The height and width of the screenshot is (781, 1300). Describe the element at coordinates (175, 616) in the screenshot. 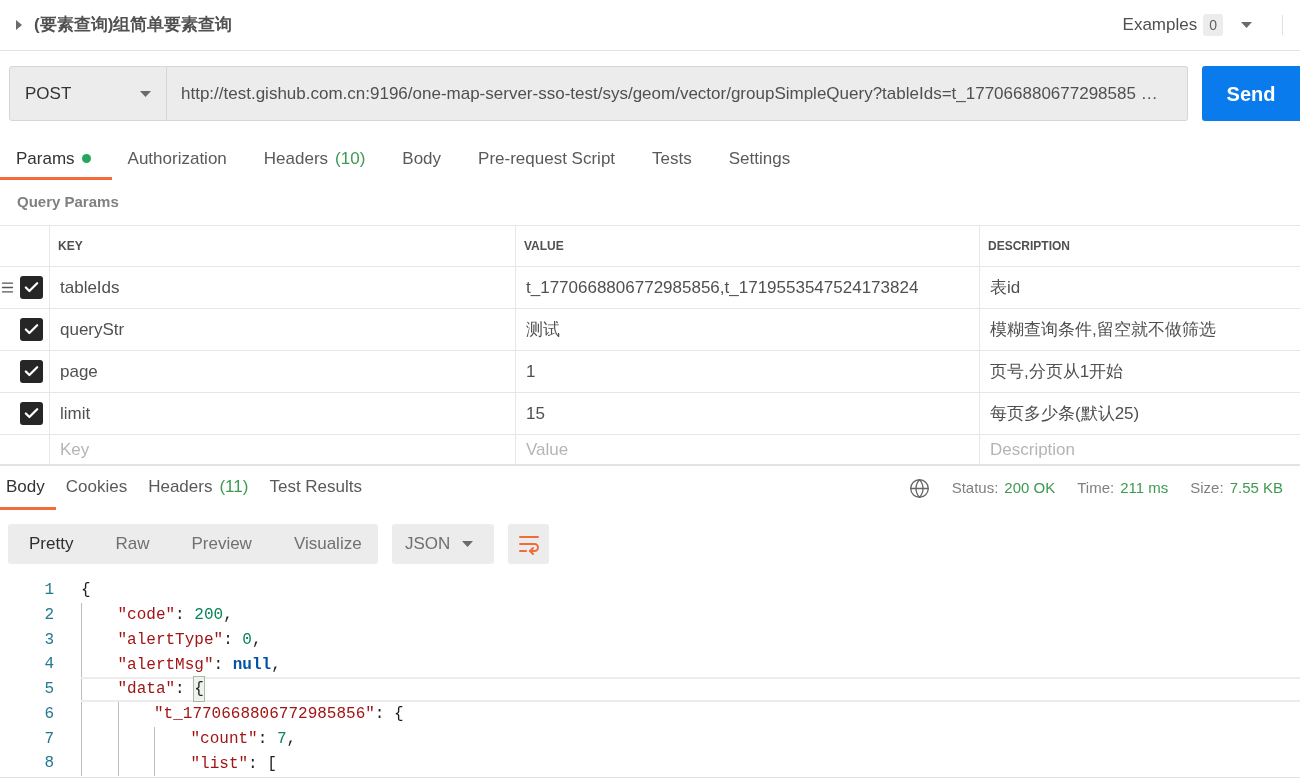

I see `code-line: "code": 200,` at that location.